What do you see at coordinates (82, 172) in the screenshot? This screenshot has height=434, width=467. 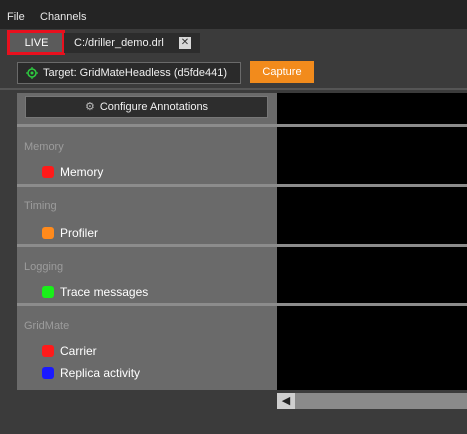 I see `channel-label: Memory` at bounding box center [82, 172].